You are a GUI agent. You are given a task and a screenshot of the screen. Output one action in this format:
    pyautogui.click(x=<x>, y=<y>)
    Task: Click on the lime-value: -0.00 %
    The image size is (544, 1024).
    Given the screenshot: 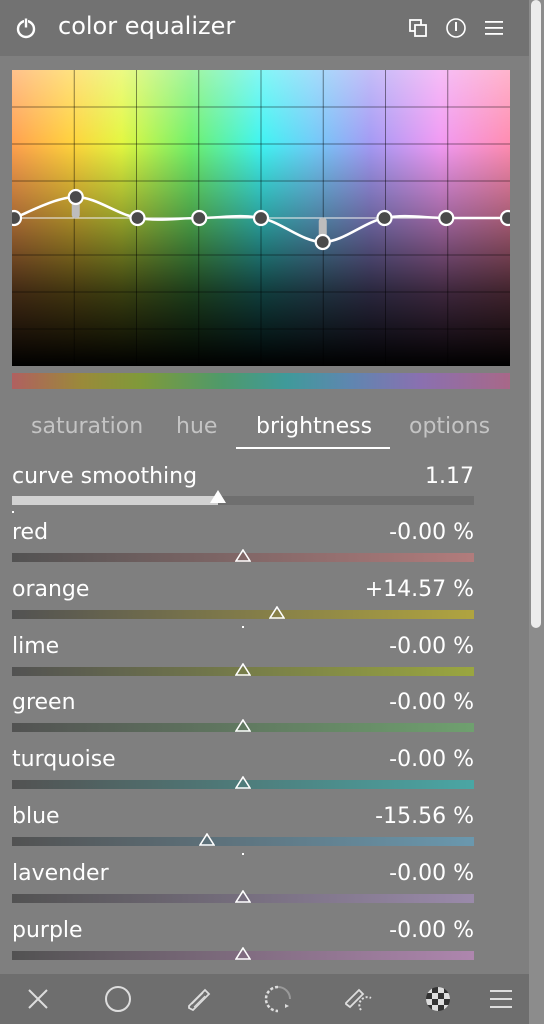 What is the action you would take?
    pyautogui.click(x=431, y=646)
    